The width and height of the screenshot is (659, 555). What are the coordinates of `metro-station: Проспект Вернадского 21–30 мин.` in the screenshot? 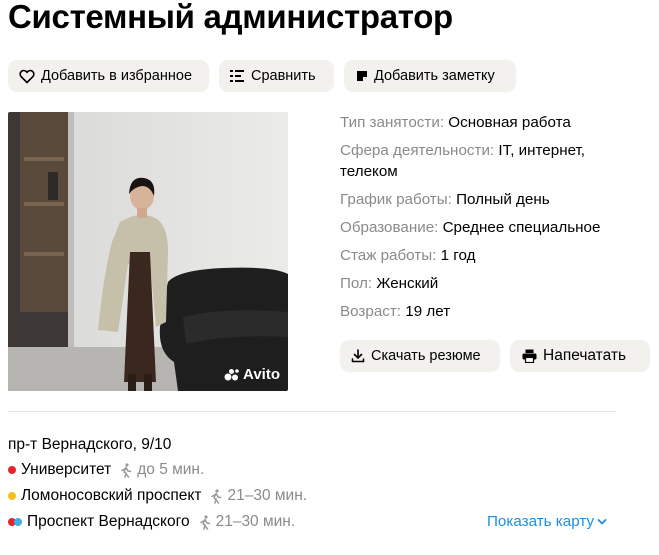 It's located at (151, 522).